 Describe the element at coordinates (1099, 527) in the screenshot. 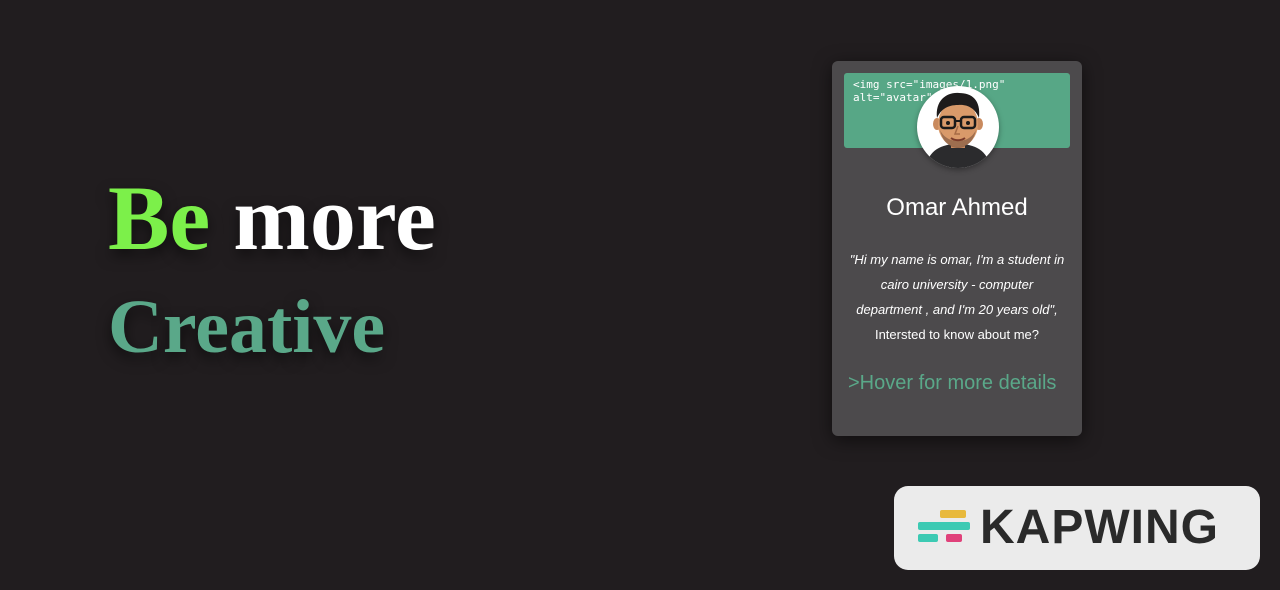

I see `watermark-text: KAPWING` at that location.